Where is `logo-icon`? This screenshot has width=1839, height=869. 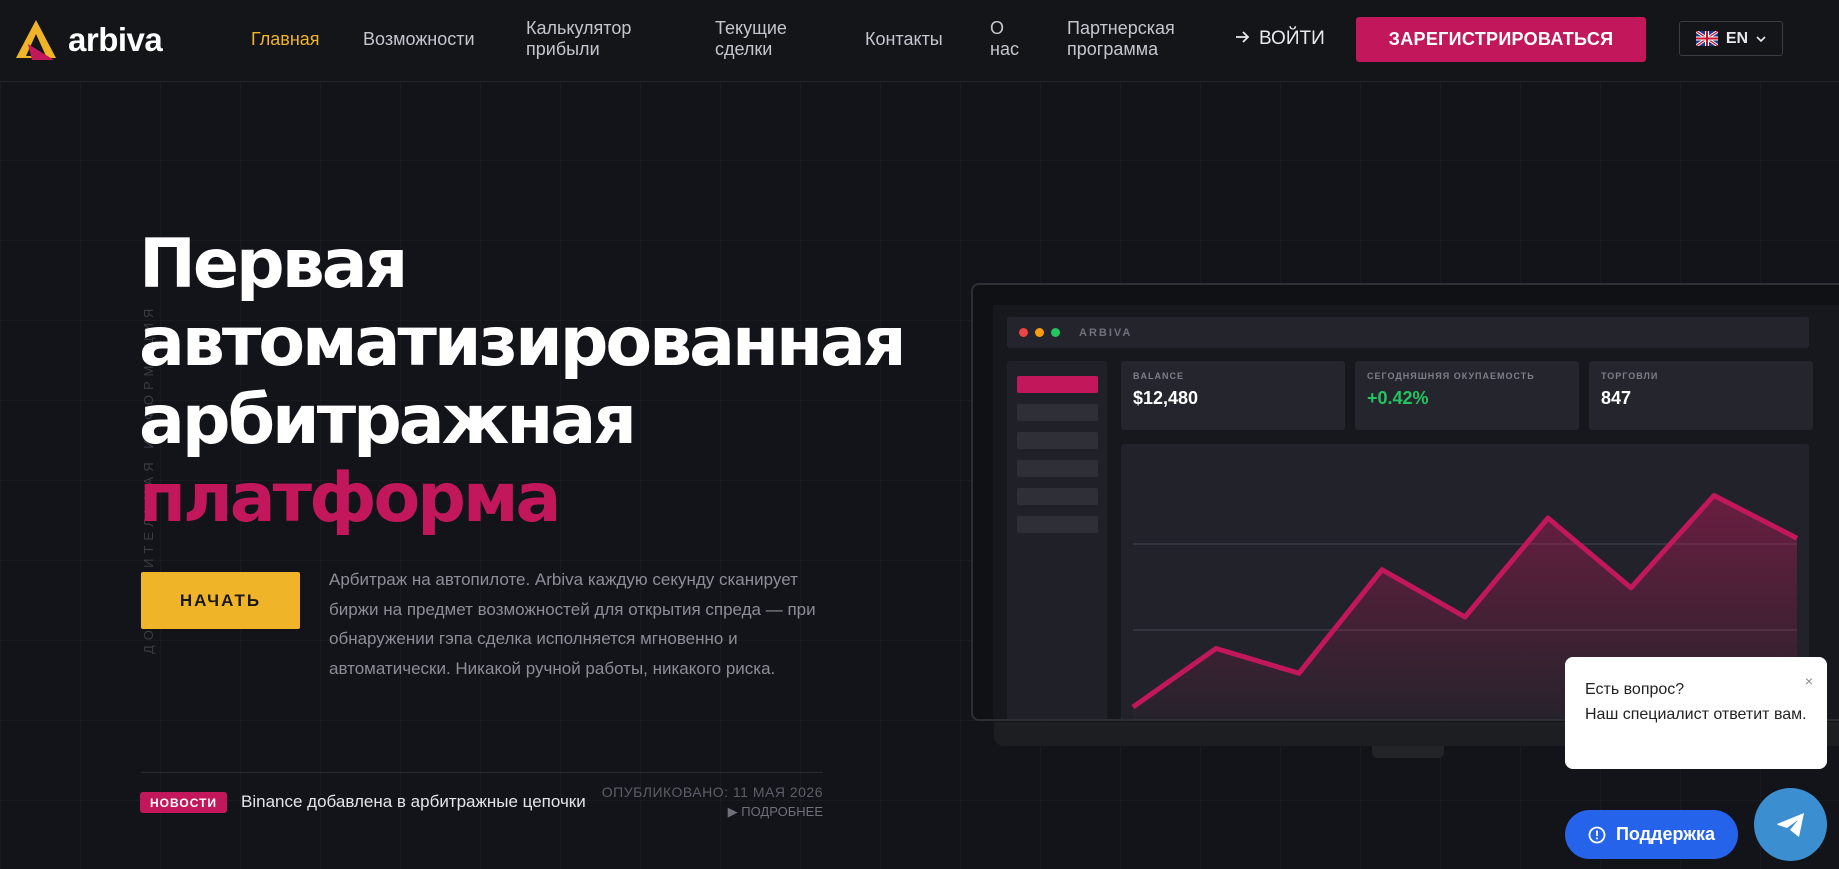 logo-icon is located at coordinates (36, 40).